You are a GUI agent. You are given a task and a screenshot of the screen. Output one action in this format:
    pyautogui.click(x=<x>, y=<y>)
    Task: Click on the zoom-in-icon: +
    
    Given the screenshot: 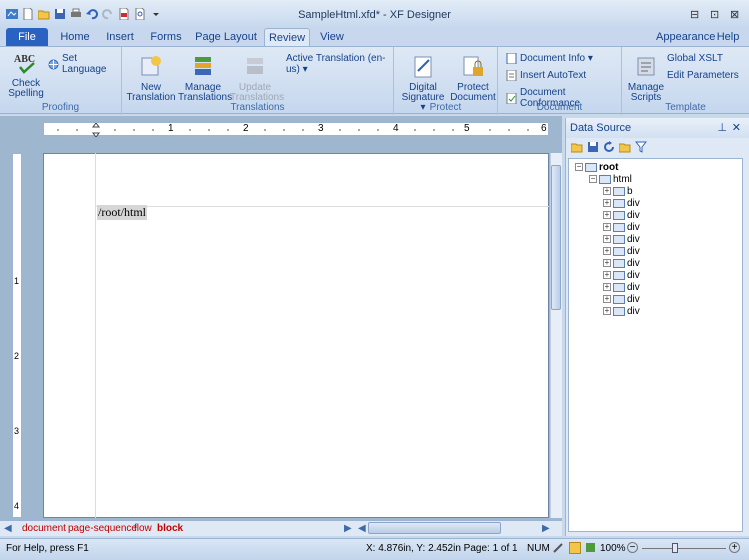 What is the action you would take?
    pyautogui.click(x=734, y=547)
    